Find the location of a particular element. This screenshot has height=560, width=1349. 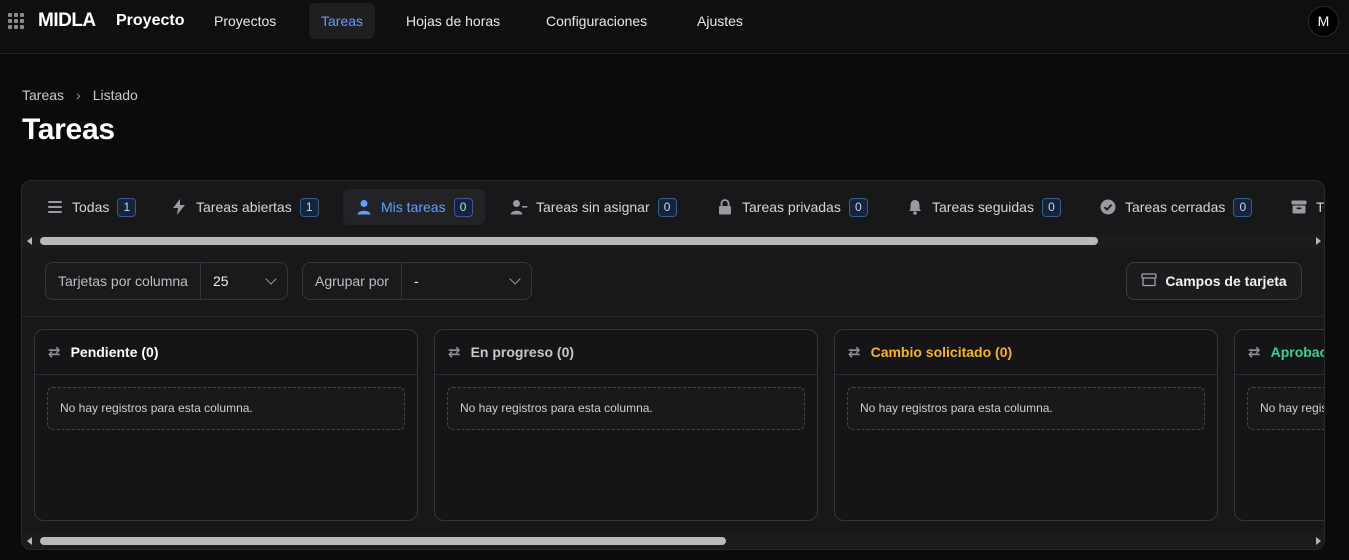

group-by-value: - is located at coordinates (416, 281).